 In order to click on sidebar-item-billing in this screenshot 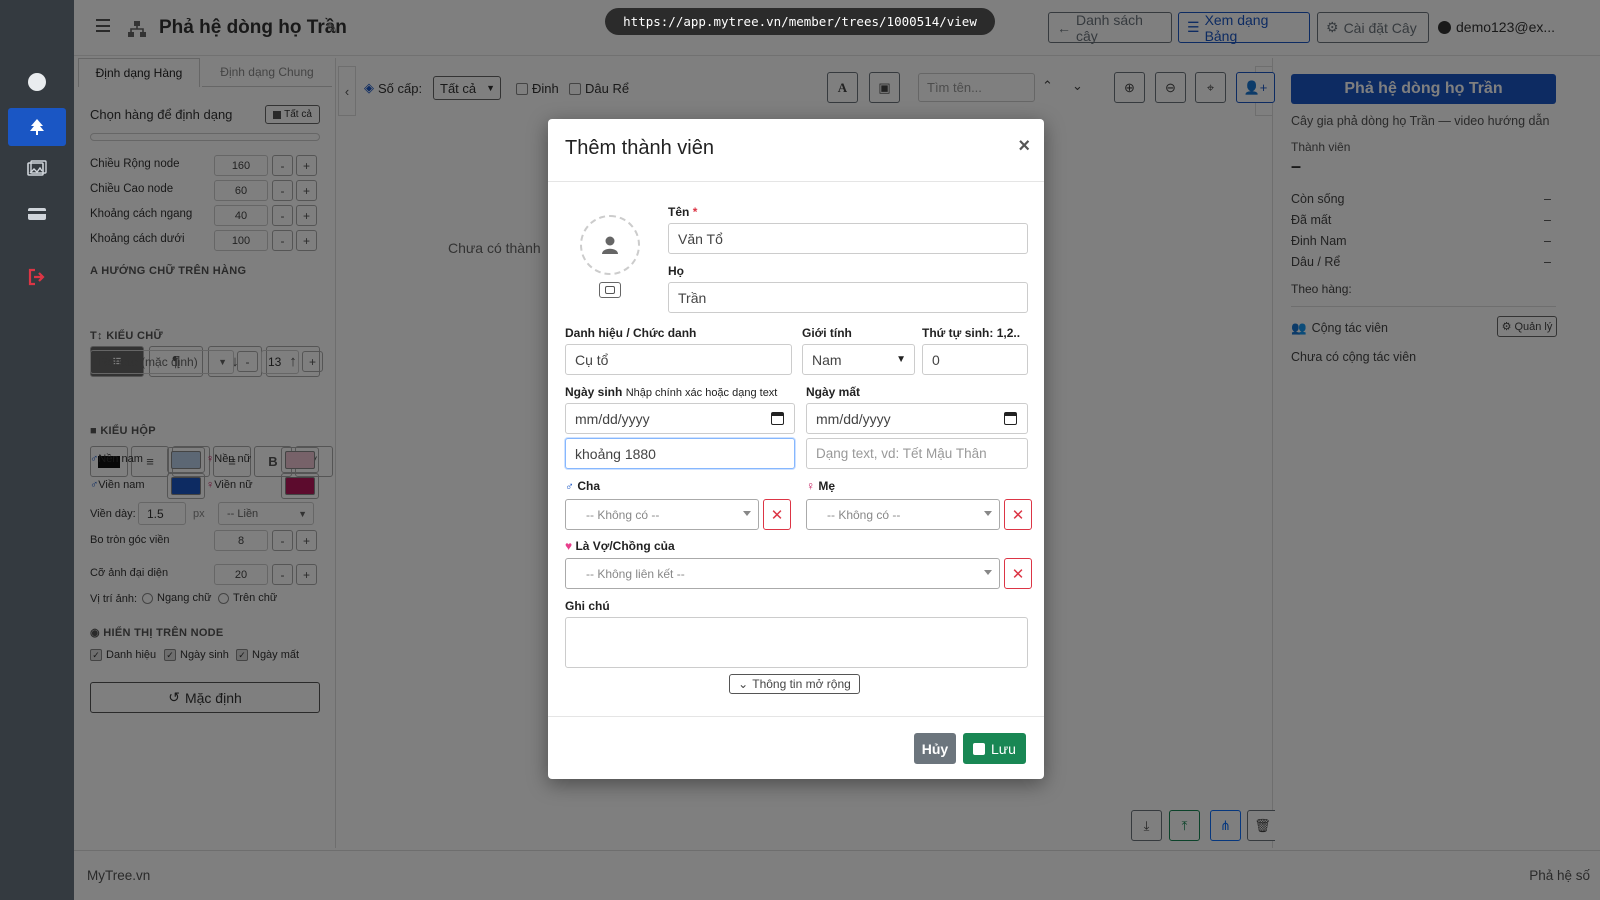, I will do `click(37, 214)`.